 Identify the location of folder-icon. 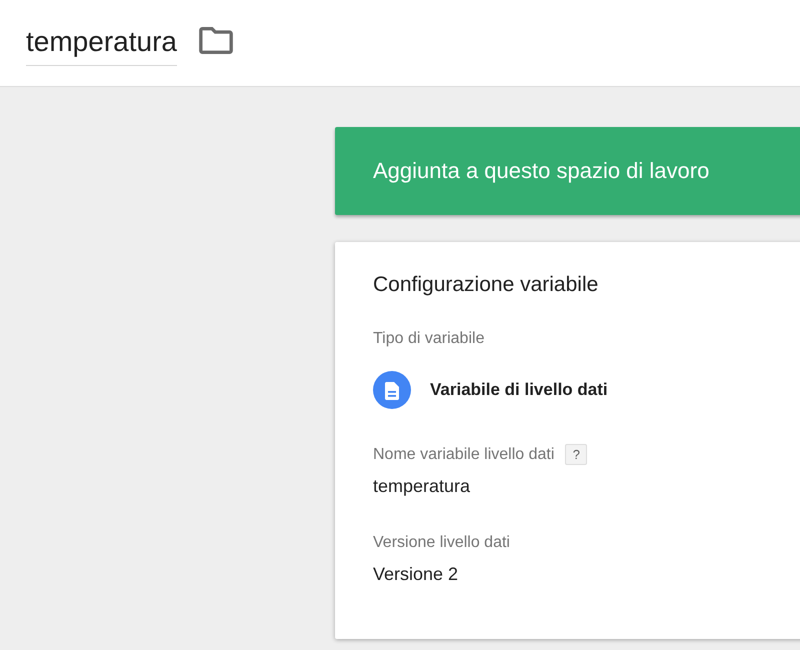
(215, 40).